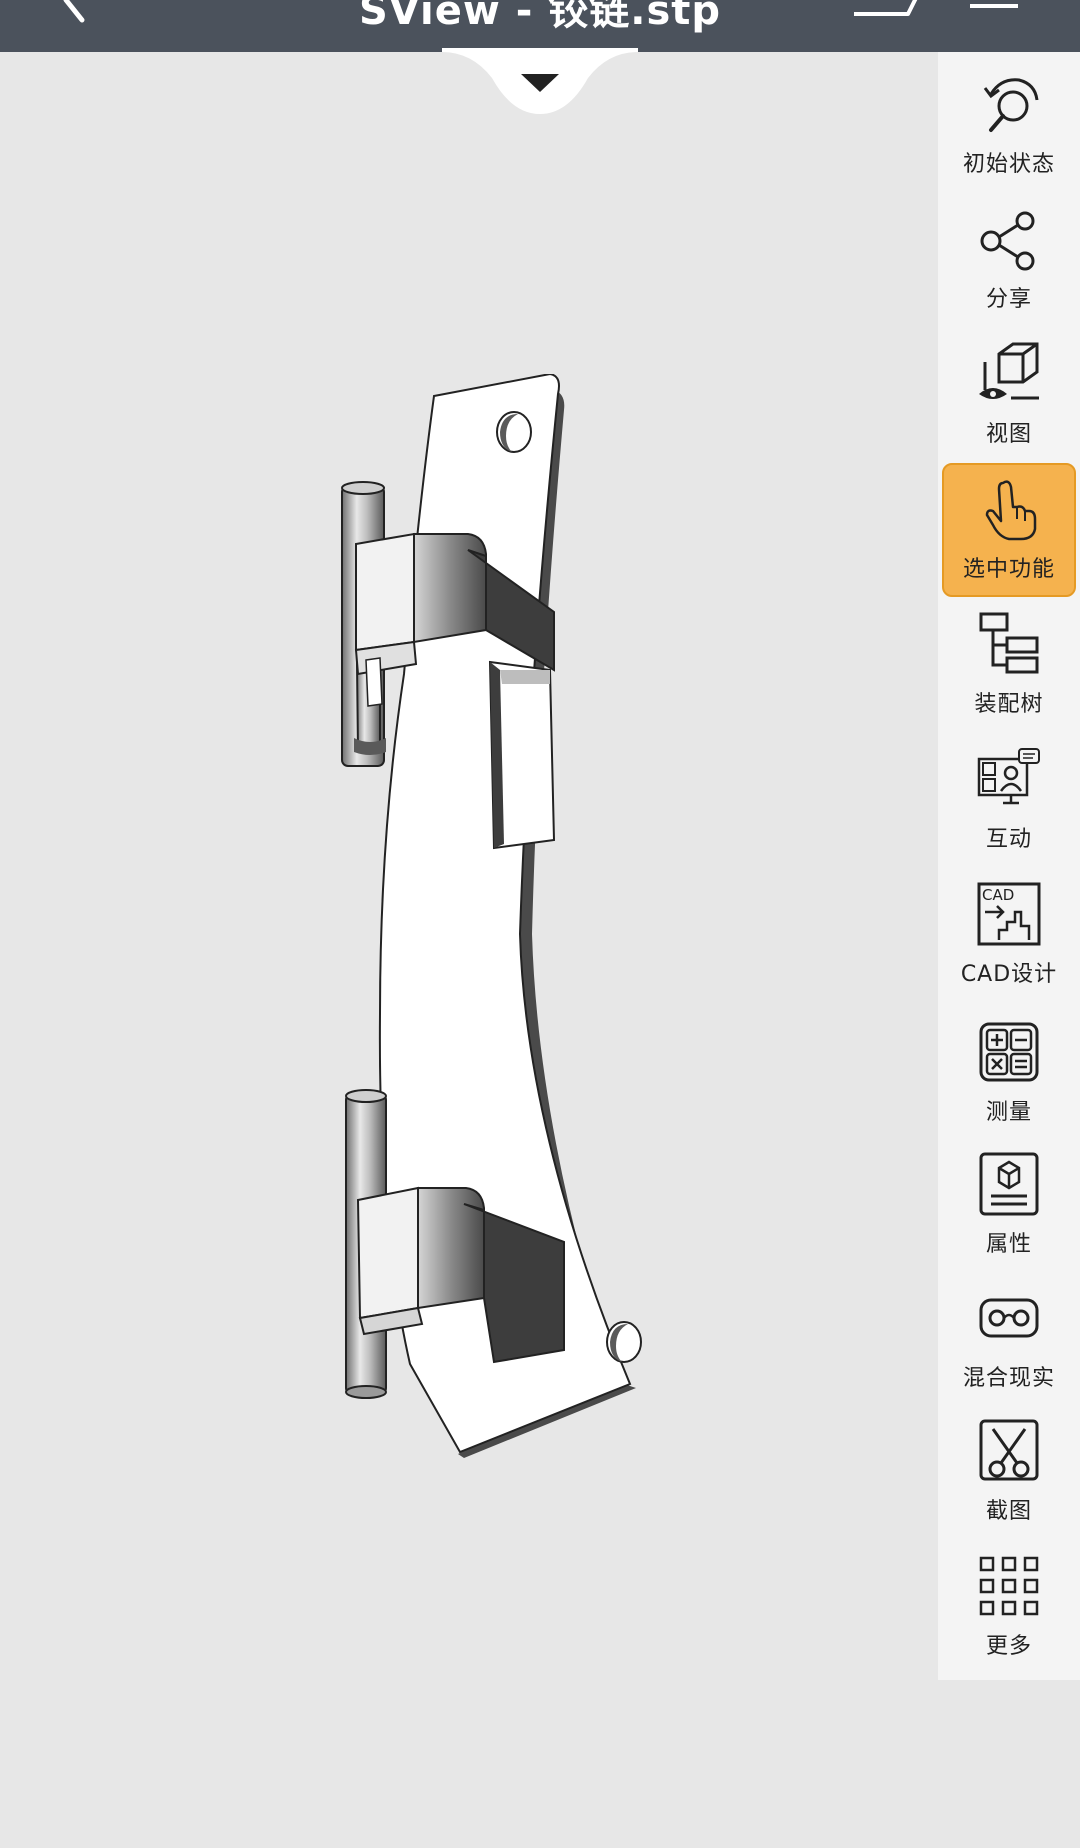  What do you see at coordinates (1008, 1378) in the screenshot?
I see `tool-label: 混合现实` at bounding box center [1008, 1378].